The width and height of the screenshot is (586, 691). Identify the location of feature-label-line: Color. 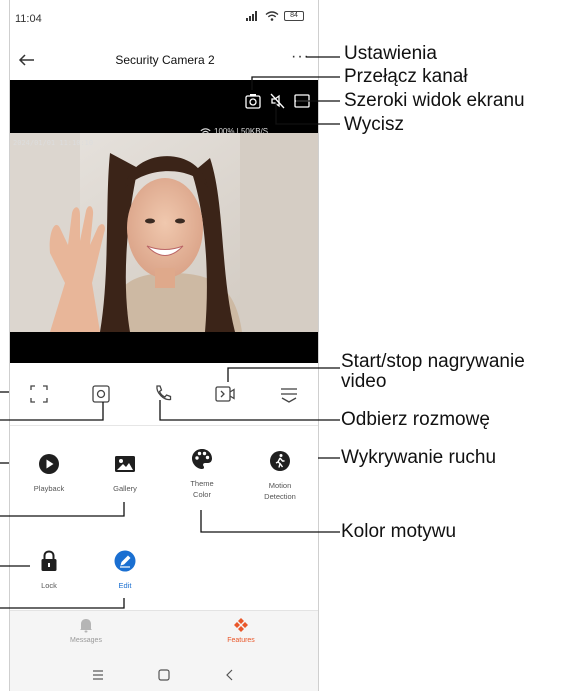
(202, 494).